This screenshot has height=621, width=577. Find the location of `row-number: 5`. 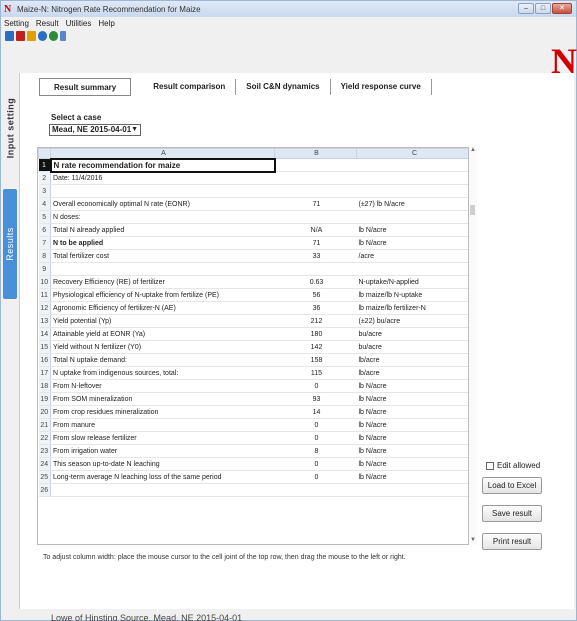

row-number: 5 is located at coordinates (44, 217).